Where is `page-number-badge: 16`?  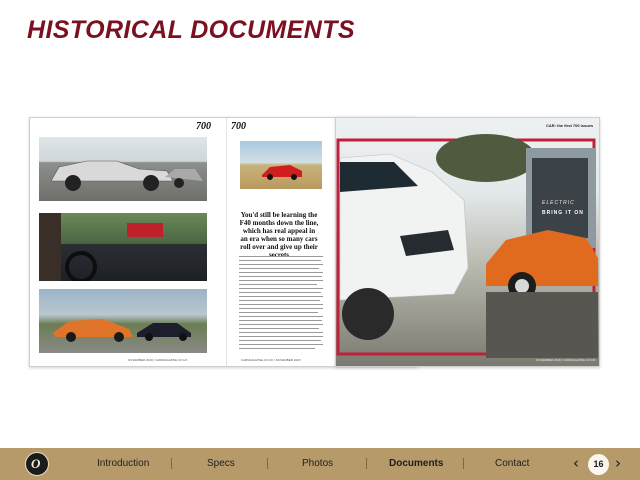 page-number-badge: 16 is located at coordinates (598, 464).